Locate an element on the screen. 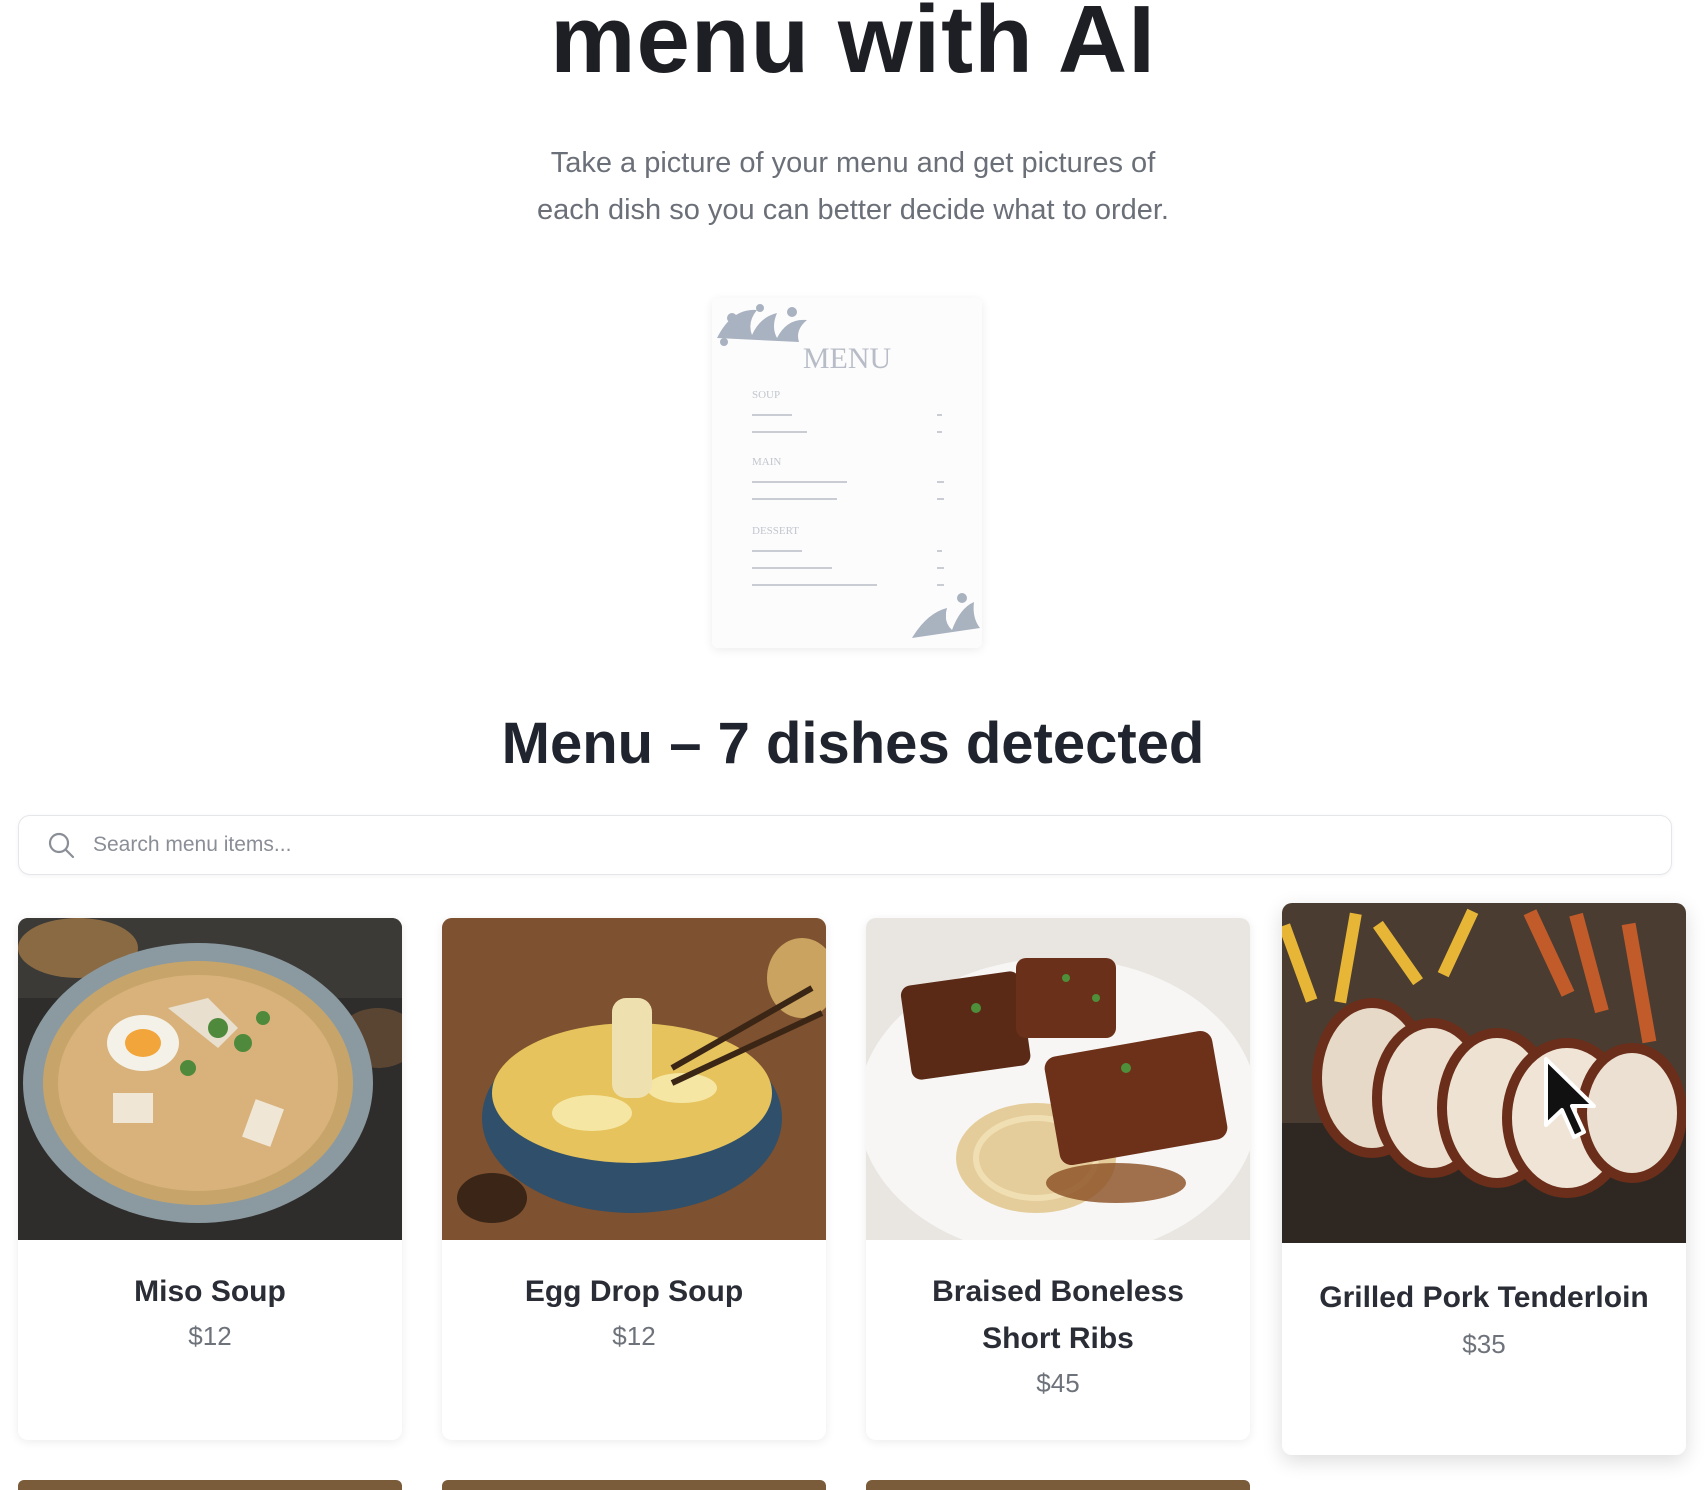 The height and width of the screenshot is (1490, 1706). dish-name: Braised Boneless Short Ribs is located at coordinates (1058, 1315).